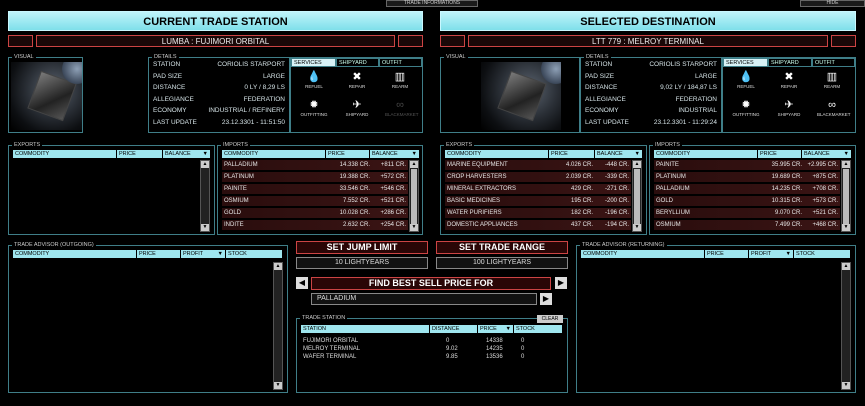 Image resolution: width=865 pixels, height=406 pixels. I want to click on jump-limit-field: 10 LIGHTYEARS, so click(362, 263).